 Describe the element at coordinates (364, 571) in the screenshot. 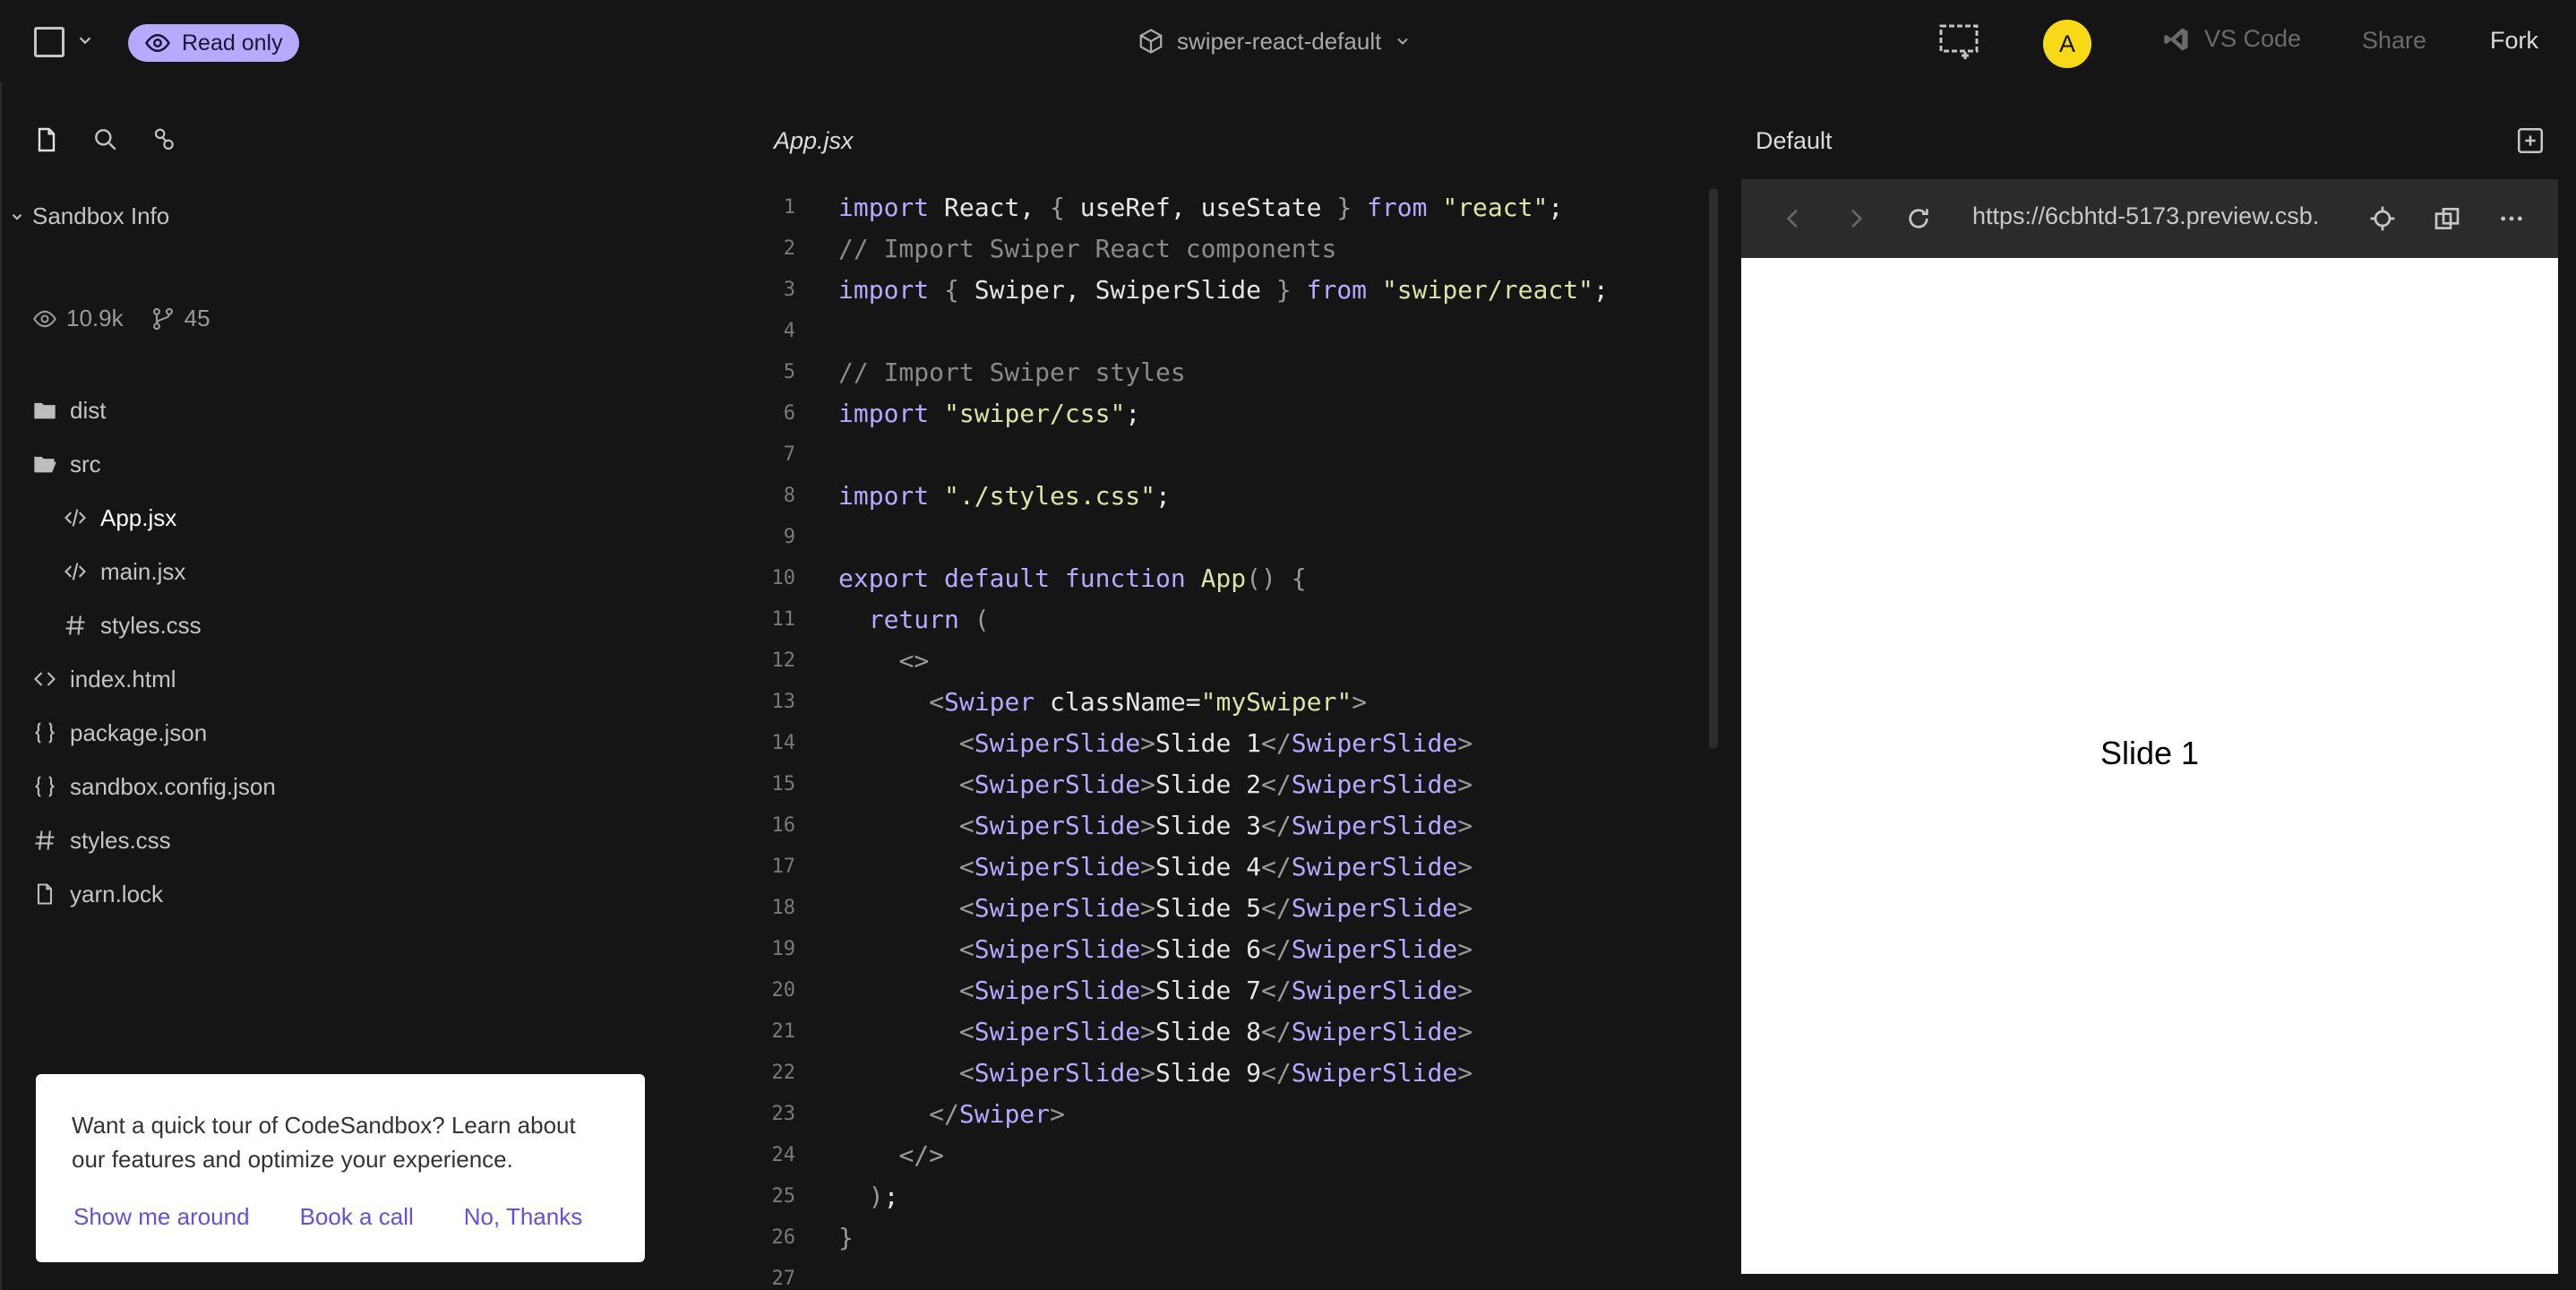

I see `file-tree-item: main.jsx` at that location.